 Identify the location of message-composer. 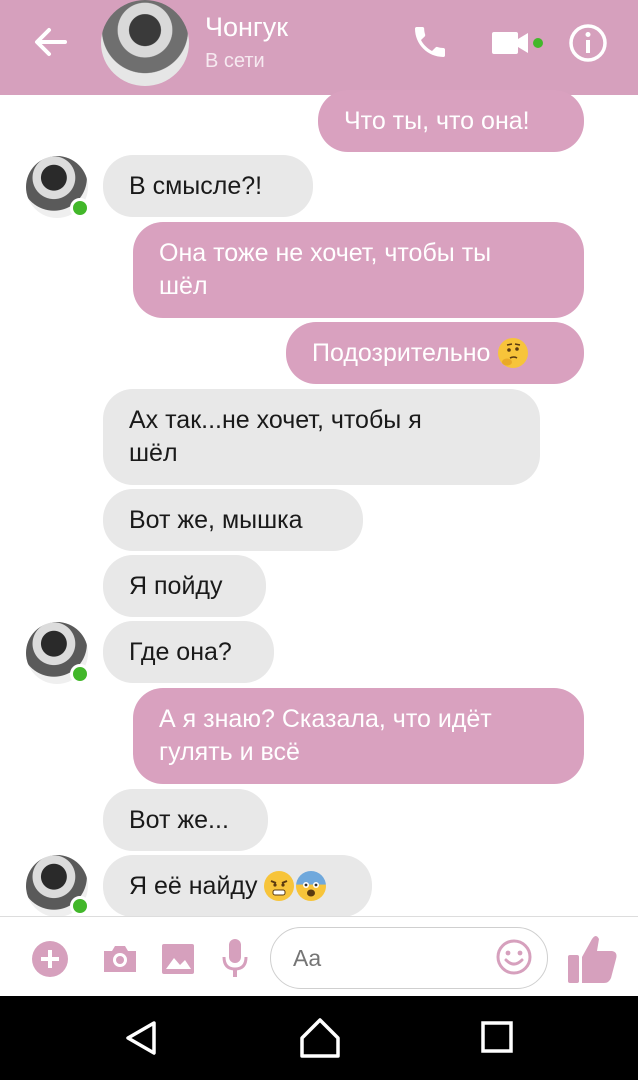
(319, 956).